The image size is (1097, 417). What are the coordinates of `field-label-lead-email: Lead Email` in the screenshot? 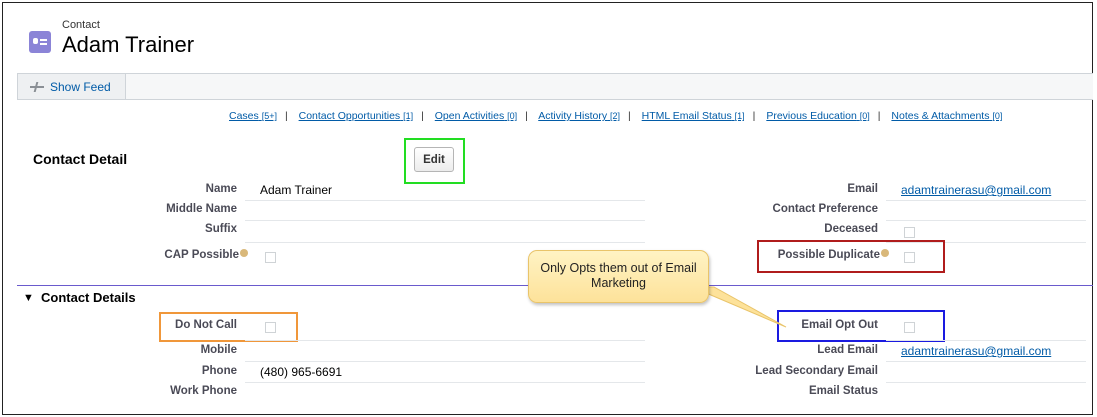 It's located at (847, 350).